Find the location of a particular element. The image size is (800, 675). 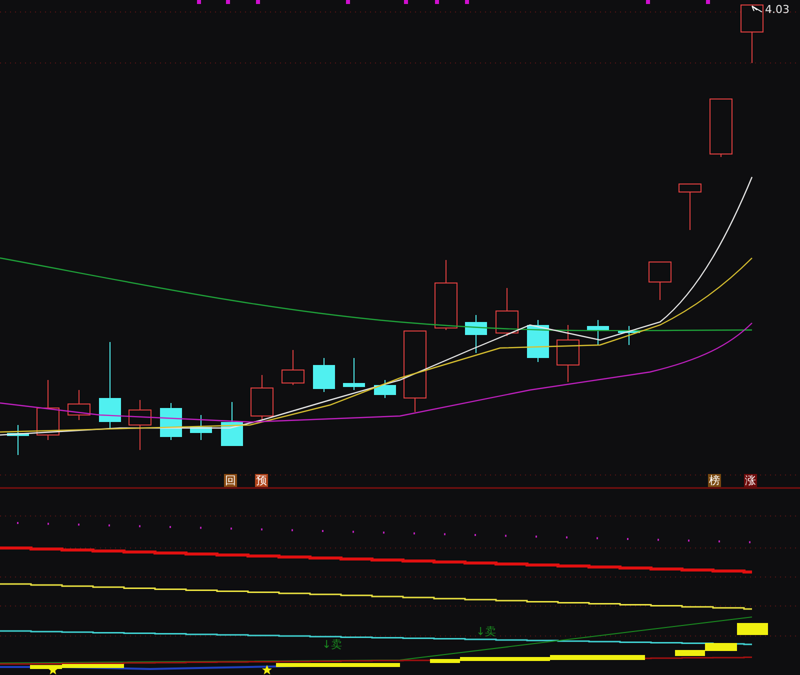

signal-marker: 预 is located at coordinates (261, 480).